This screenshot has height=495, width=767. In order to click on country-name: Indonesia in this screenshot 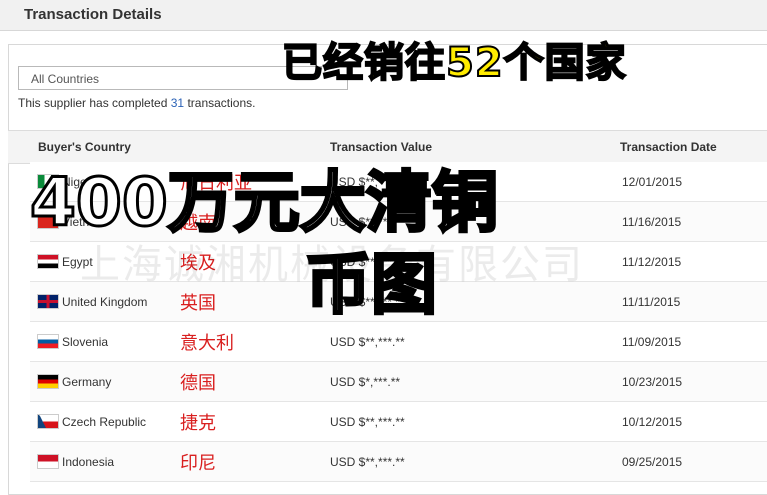, I will do `click(88, 462)`.